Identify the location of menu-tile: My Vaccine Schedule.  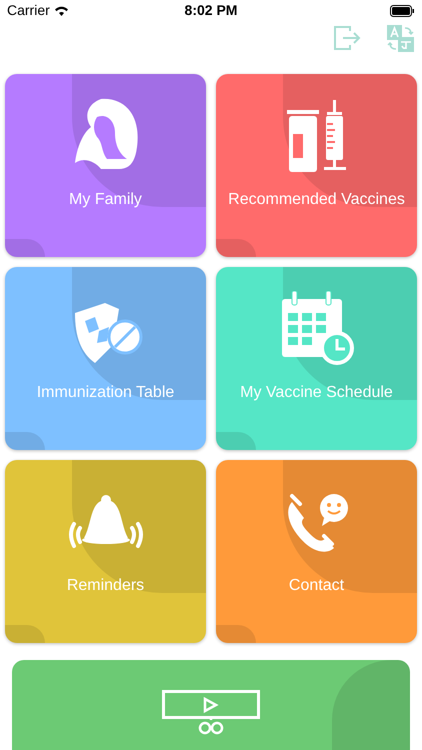
(316, 358).